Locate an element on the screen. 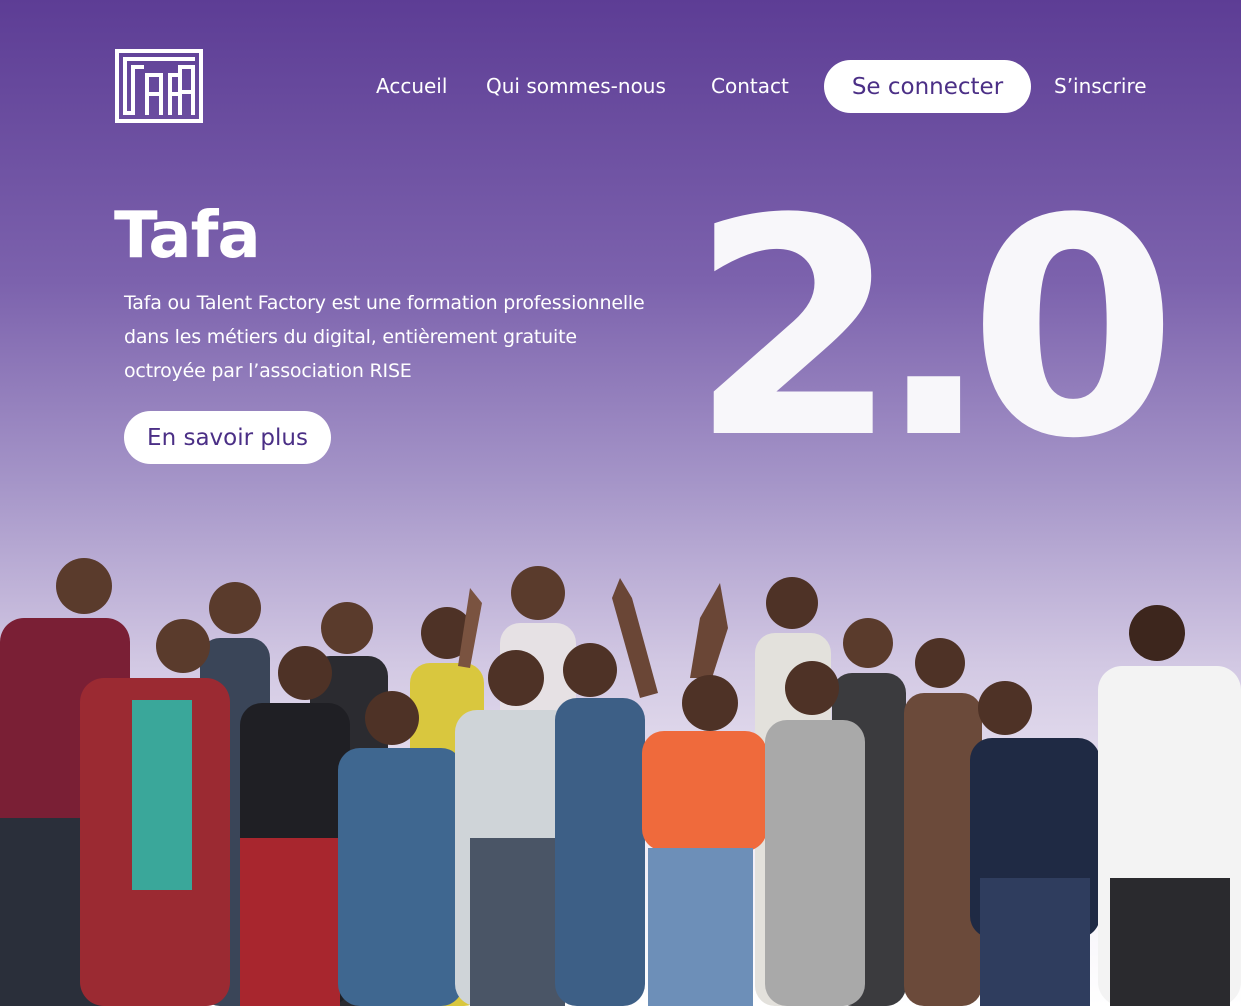  tafa-logo-icon is located at coordinates (159, 86).